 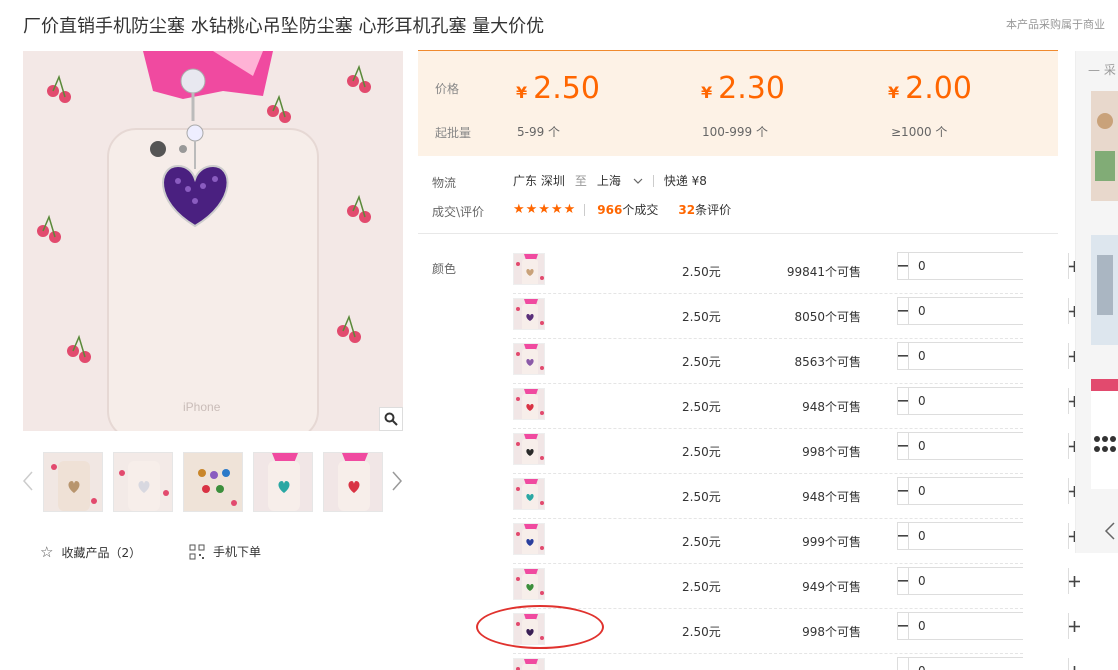 I want to click on sidebar-prev-arrow-icon, so click(x=1110, y=531).